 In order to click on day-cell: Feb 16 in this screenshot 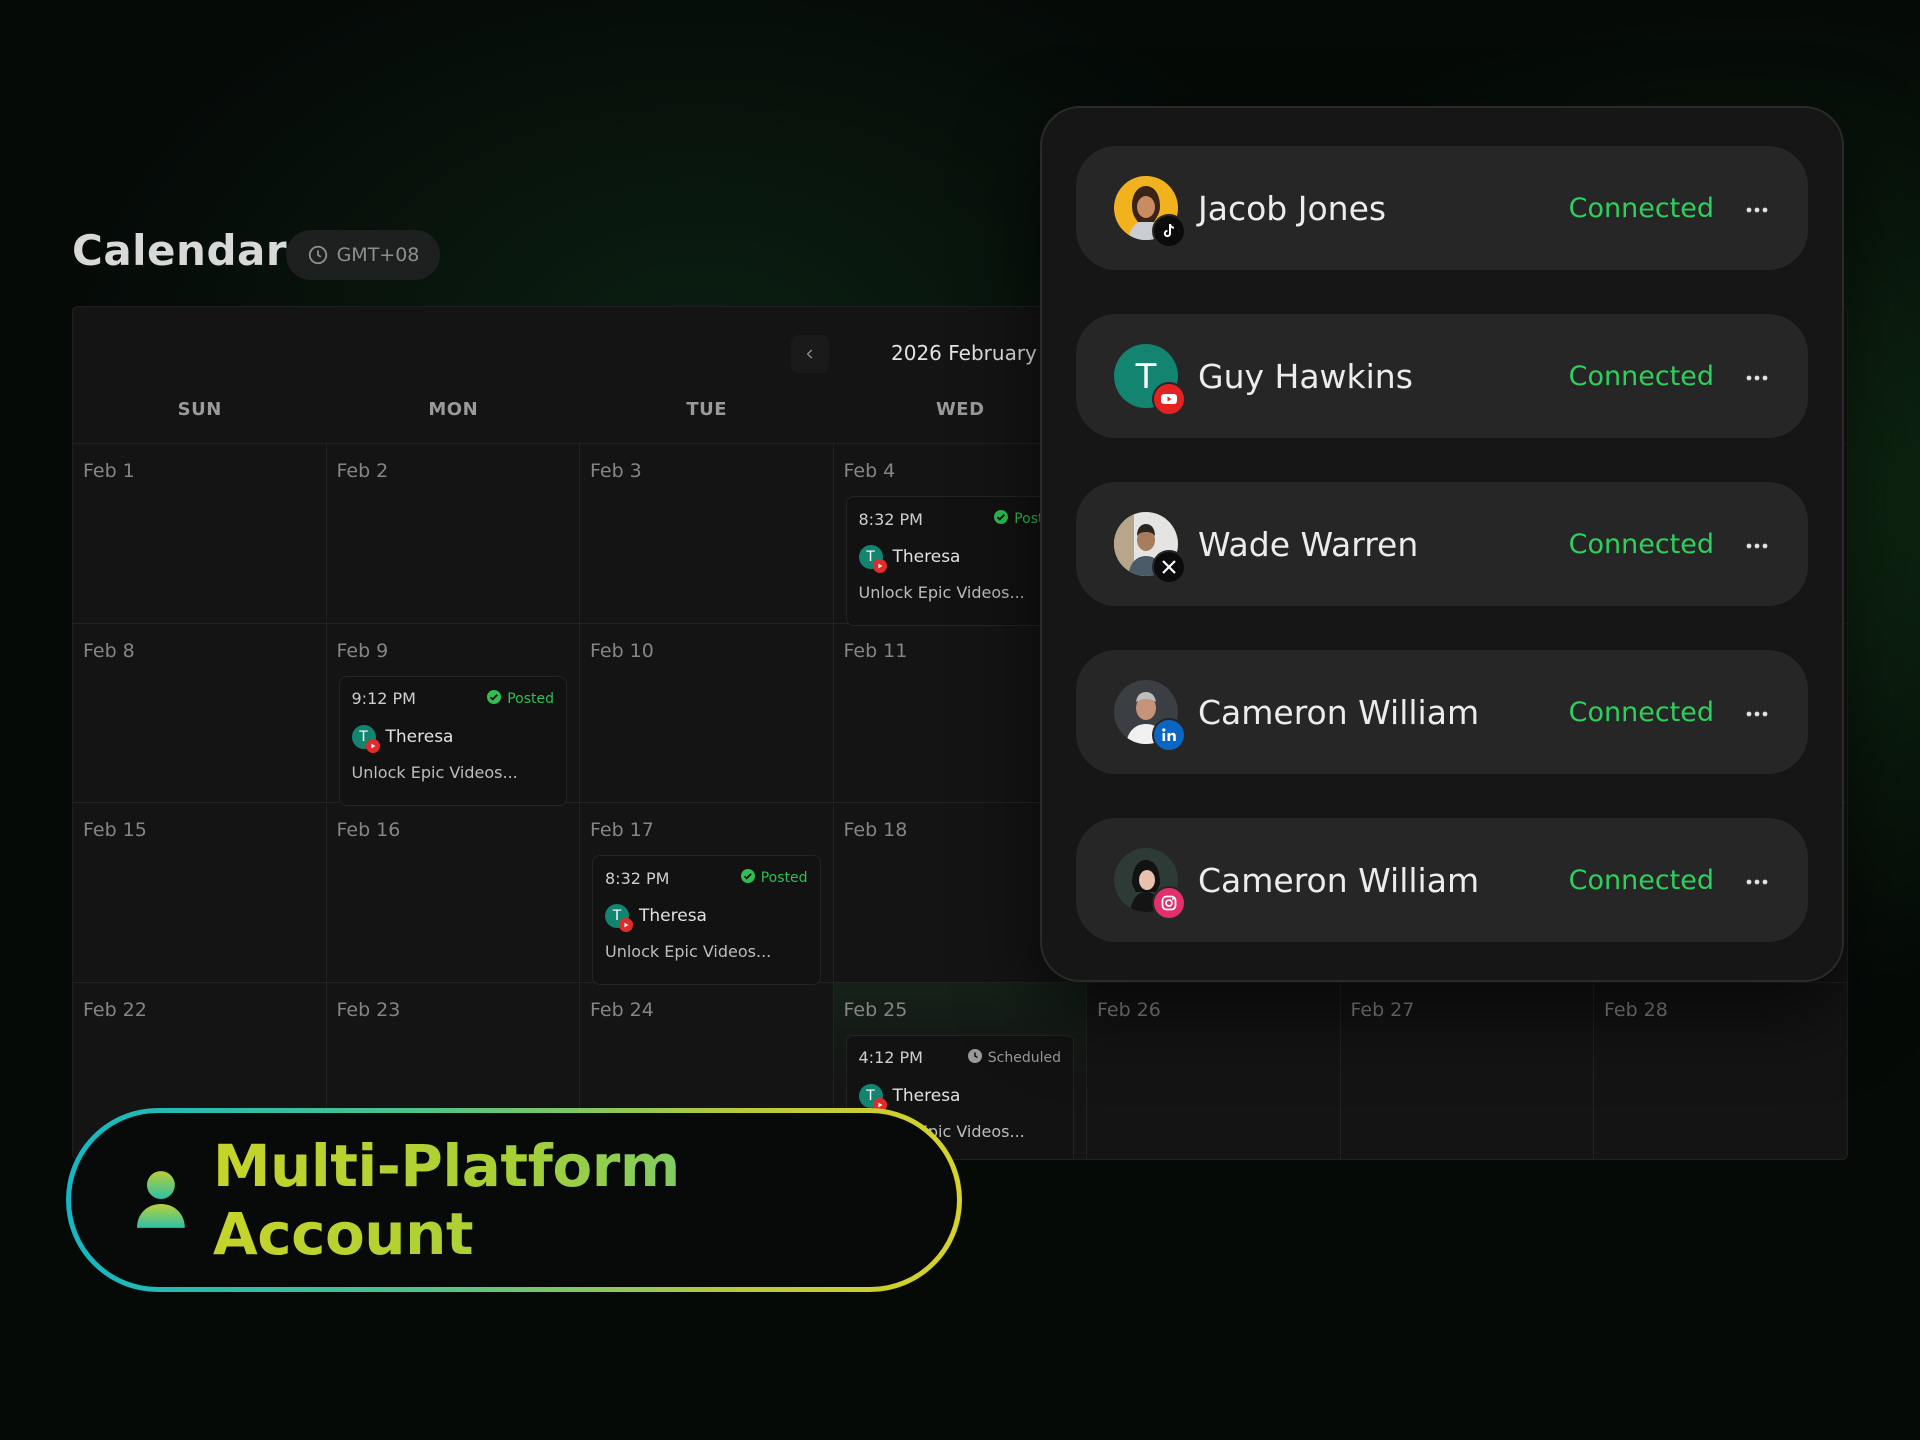, I will do `click(453, 893)`.